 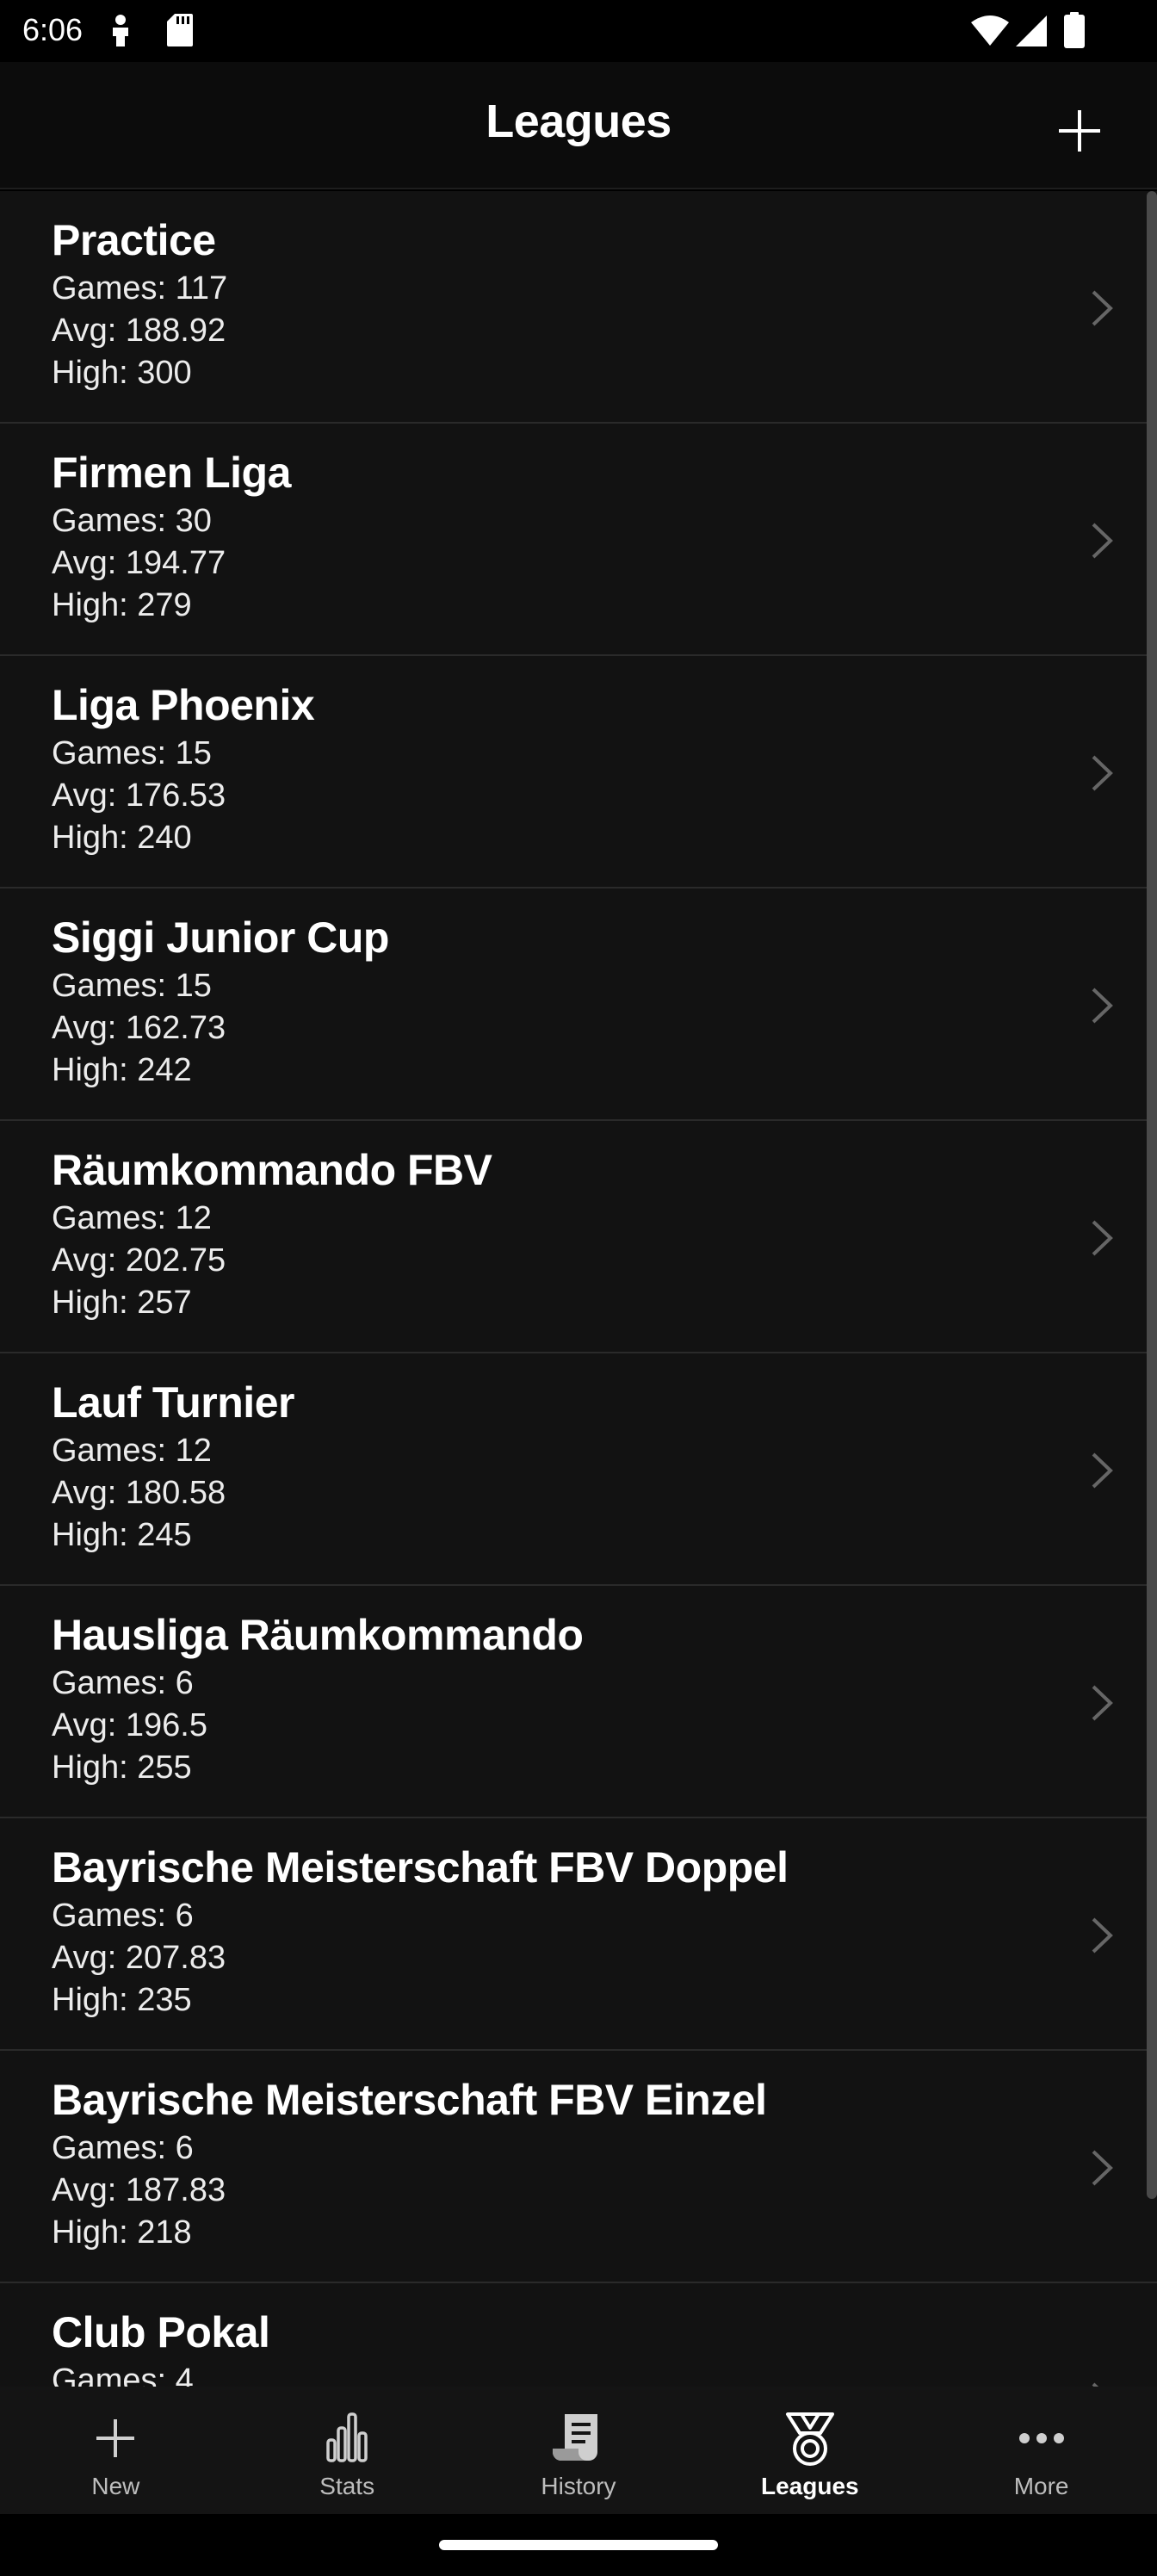 What do you see at coordinates (161, 2332) in the screenshot?
I see `league-name: Club Pokal` at bounding box center [161, 2332].